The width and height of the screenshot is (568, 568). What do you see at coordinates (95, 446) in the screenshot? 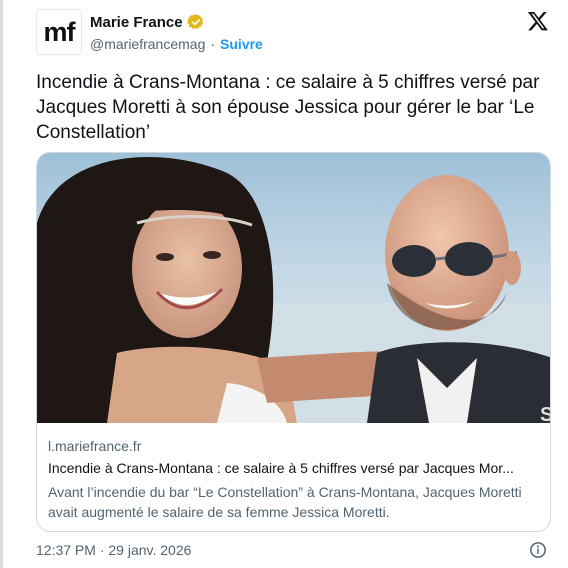
I see `card-domain: l.mariefrance.fr` at bounding box center [95, 446].